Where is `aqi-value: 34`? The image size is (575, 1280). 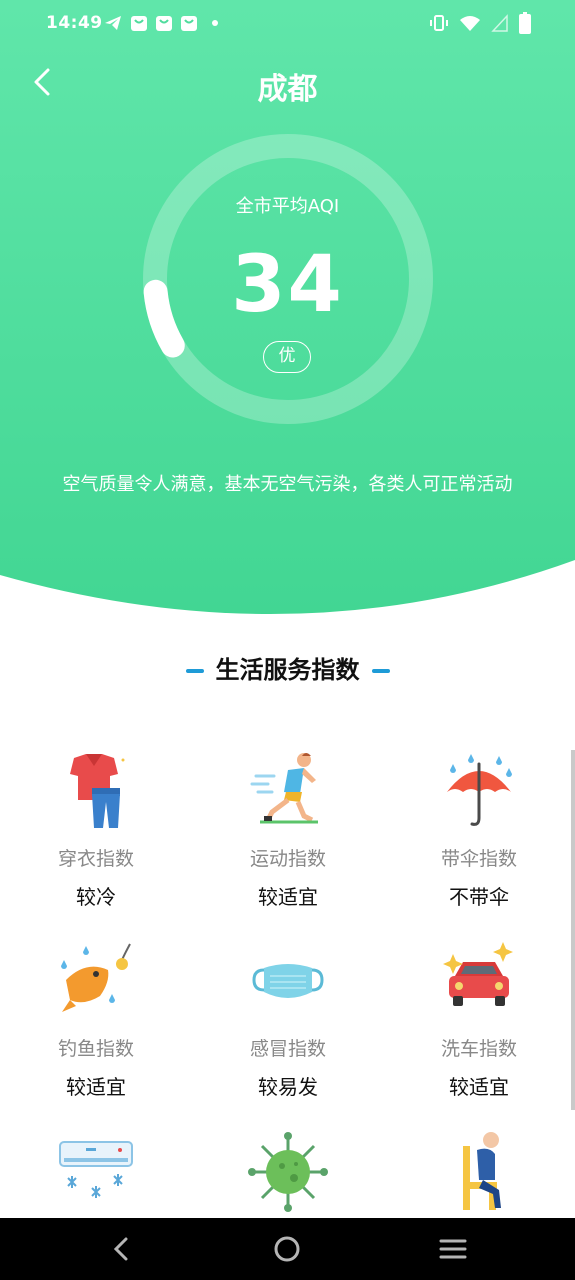
aqi-value: 34 is located at coordinates (287, 285).